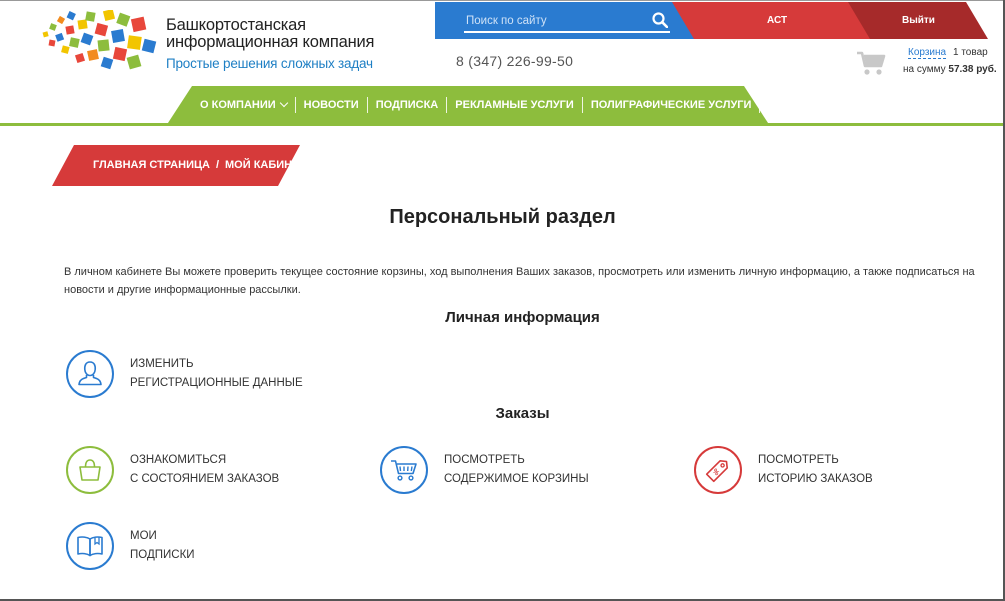  I want to click on edit-profile-label: ИЗМЕНИТЬ РЕГИСТРАЦИОННЫЕ ДАННЫЕ, so click(216, 374).